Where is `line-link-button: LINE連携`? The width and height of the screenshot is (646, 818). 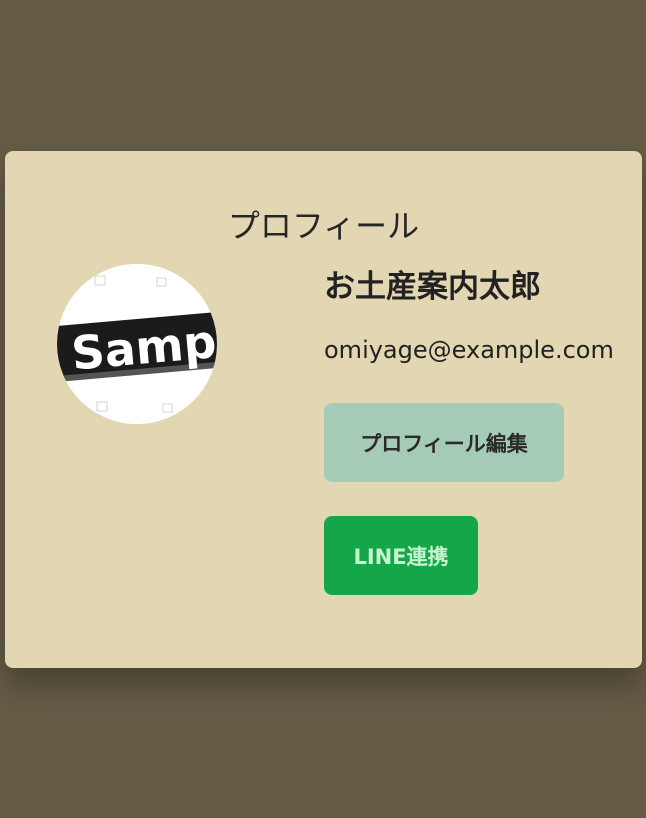
line-link-button: LINE連携 is located at coordinates (401, 555).